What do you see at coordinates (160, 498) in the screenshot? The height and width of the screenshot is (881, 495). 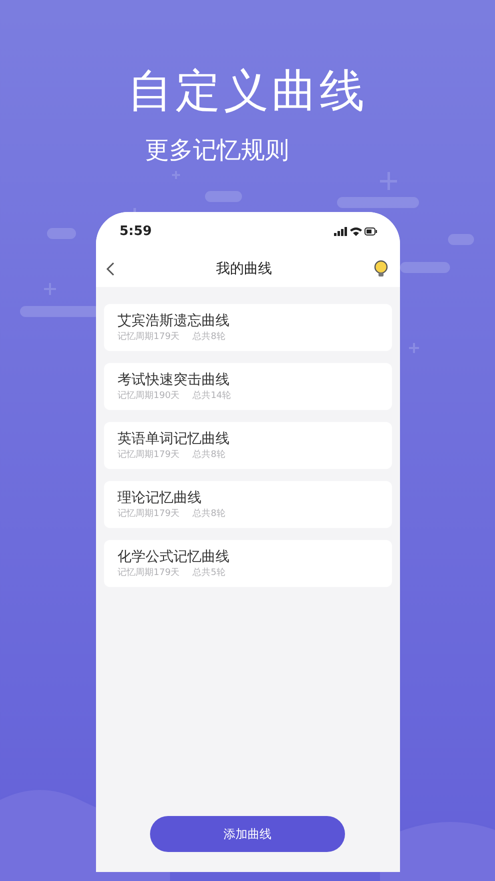 I see `curve-name: 理论记忆曲线` at bounding box center [160, 498].